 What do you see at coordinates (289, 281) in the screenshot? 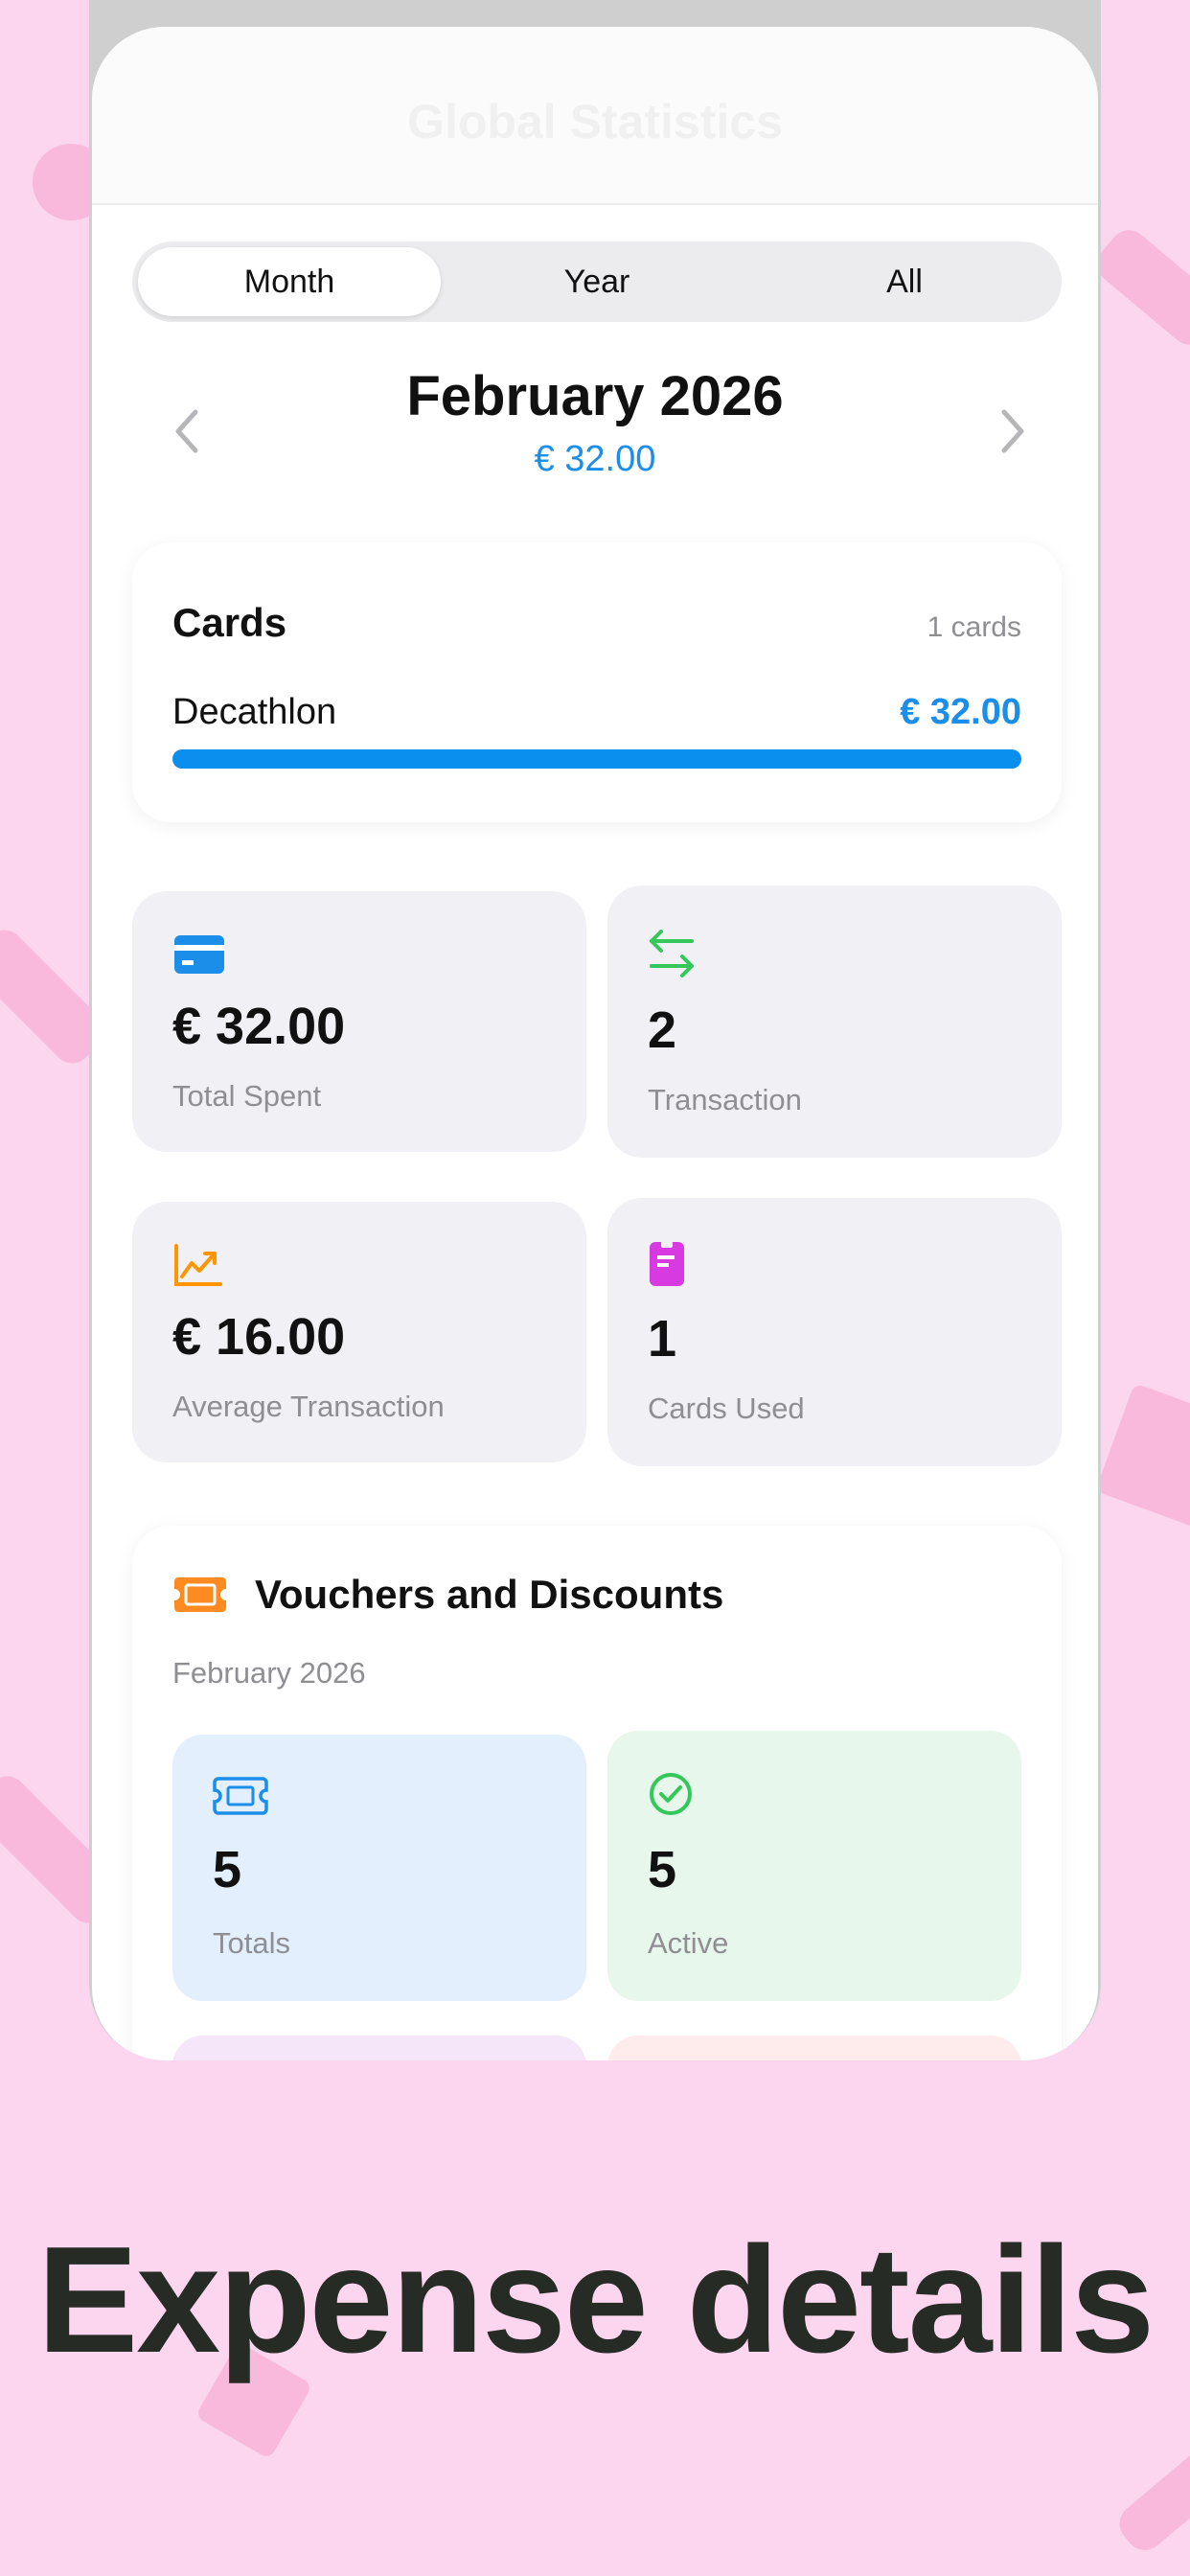
I see `tab-month: Month` at bounding box center [289, 281].